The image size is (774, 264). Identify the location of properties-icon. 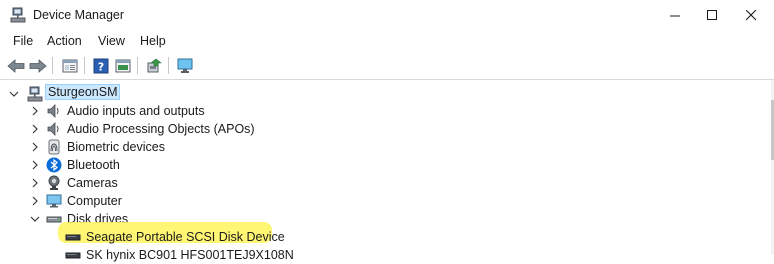
(123, 66).